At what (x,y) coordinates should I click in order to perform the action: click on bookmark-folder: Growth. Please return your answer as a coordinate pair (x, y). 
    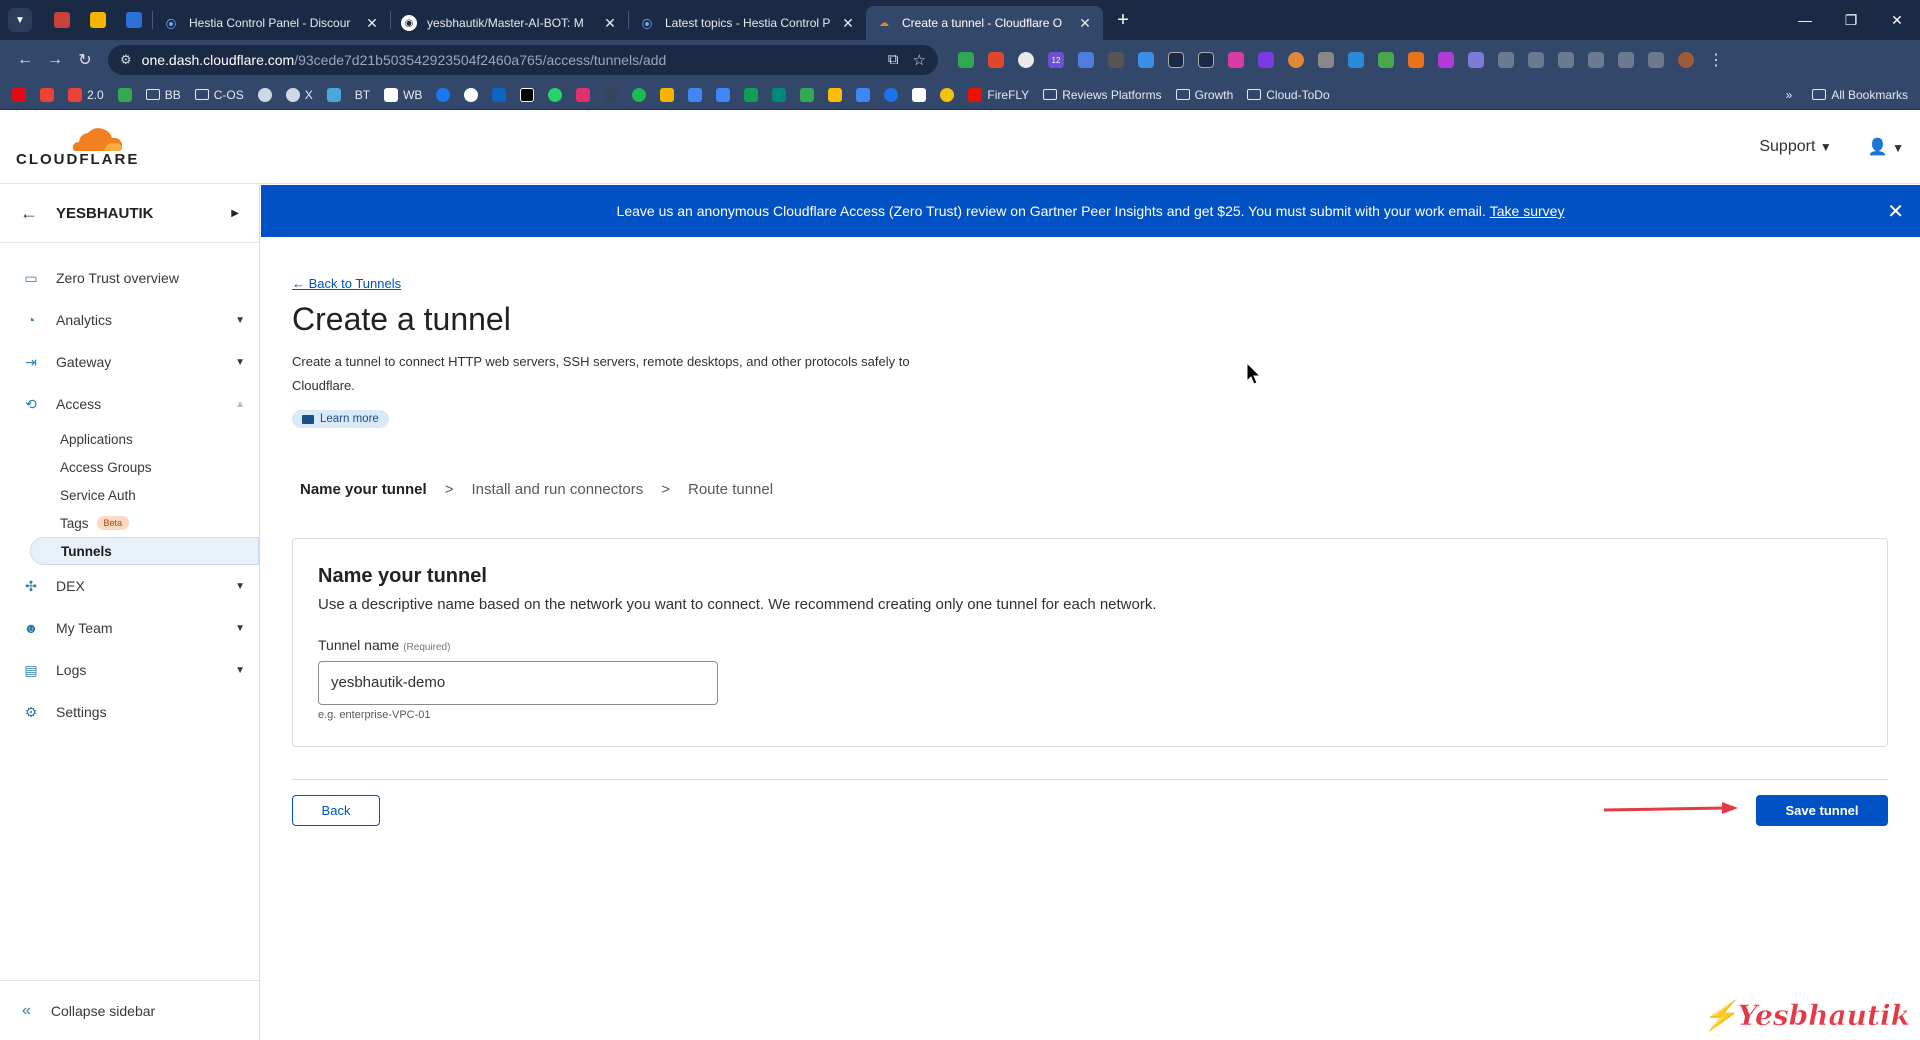
    Looking at the image, I should click on (1204, 95).